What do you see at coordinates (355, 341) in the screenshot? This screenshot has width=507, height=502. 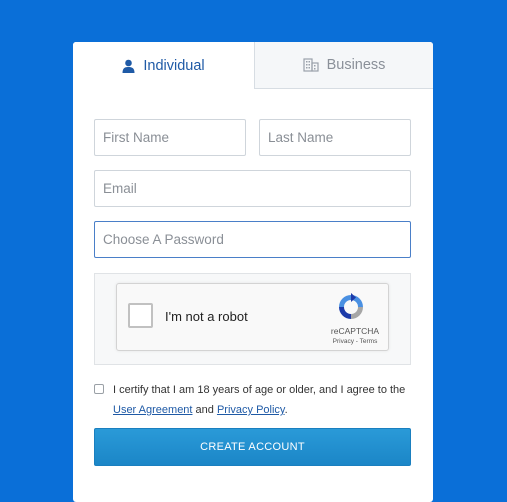 I see `recaptcha-links: Privacy - Terms` at bounding box center [355, 341].